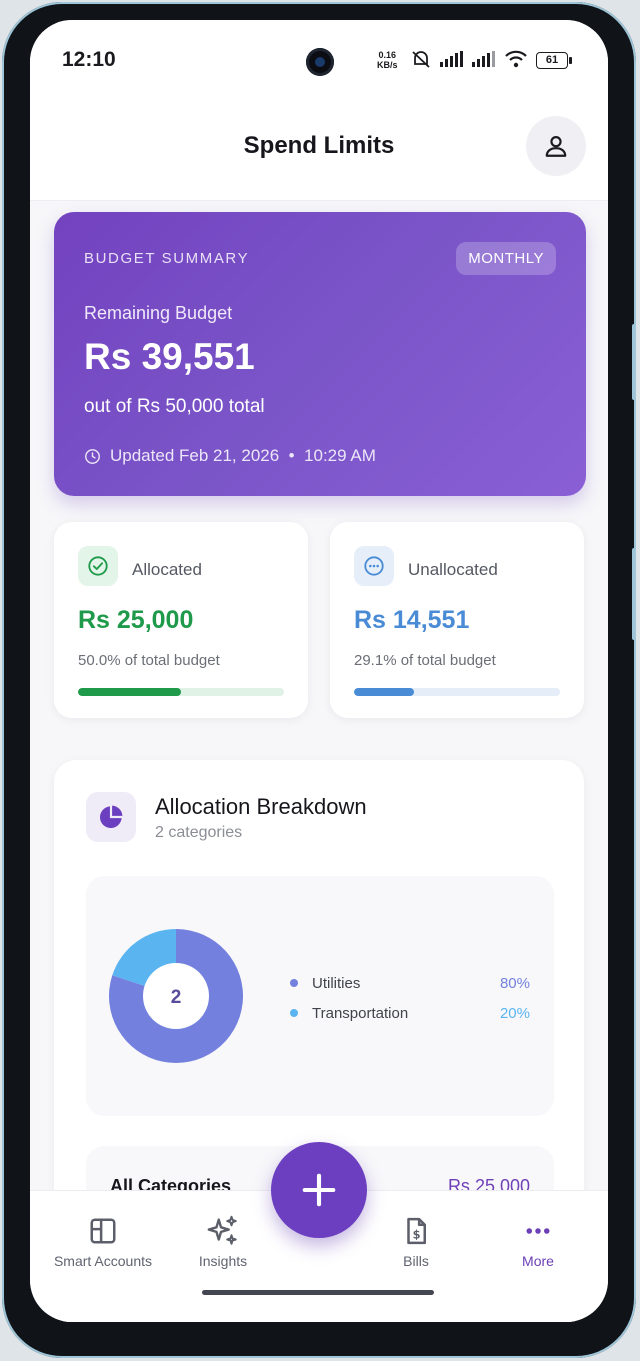  I want to click on pie-chart-icon, so click(111, 817).